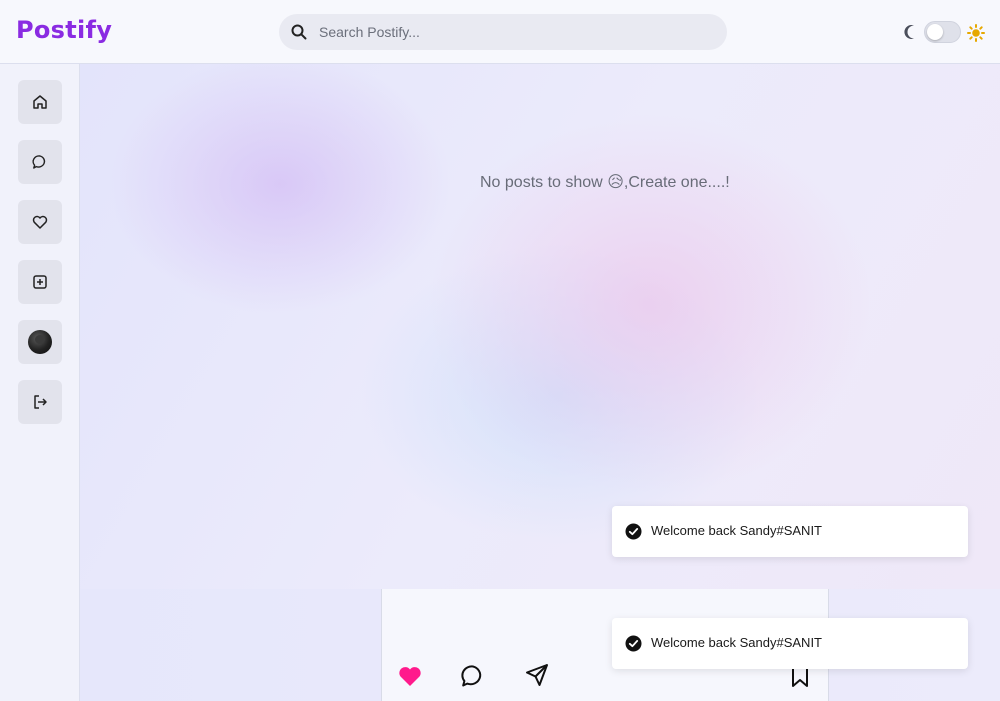 Image resolution: width=1000 pixels, height=701 pixels. I want to click on search-icon, so click(299, 32).